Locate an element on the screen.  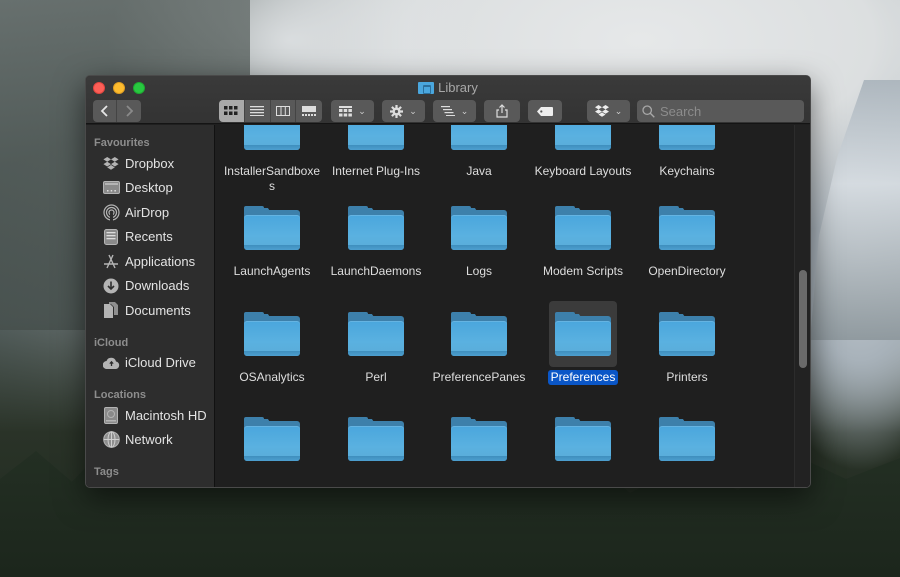
folder-item: PreferencePanes is located at coordinates (479, 343).